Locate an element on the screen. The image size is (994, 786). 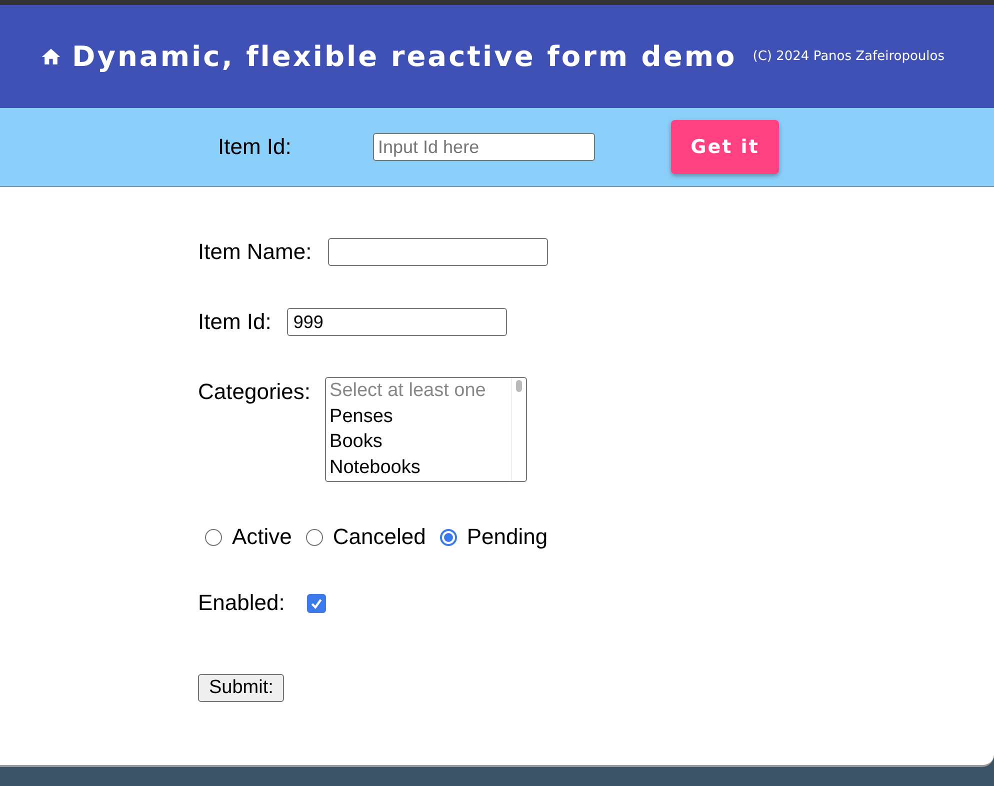
list-option: Select at least one is located at coordinates (418, 391).